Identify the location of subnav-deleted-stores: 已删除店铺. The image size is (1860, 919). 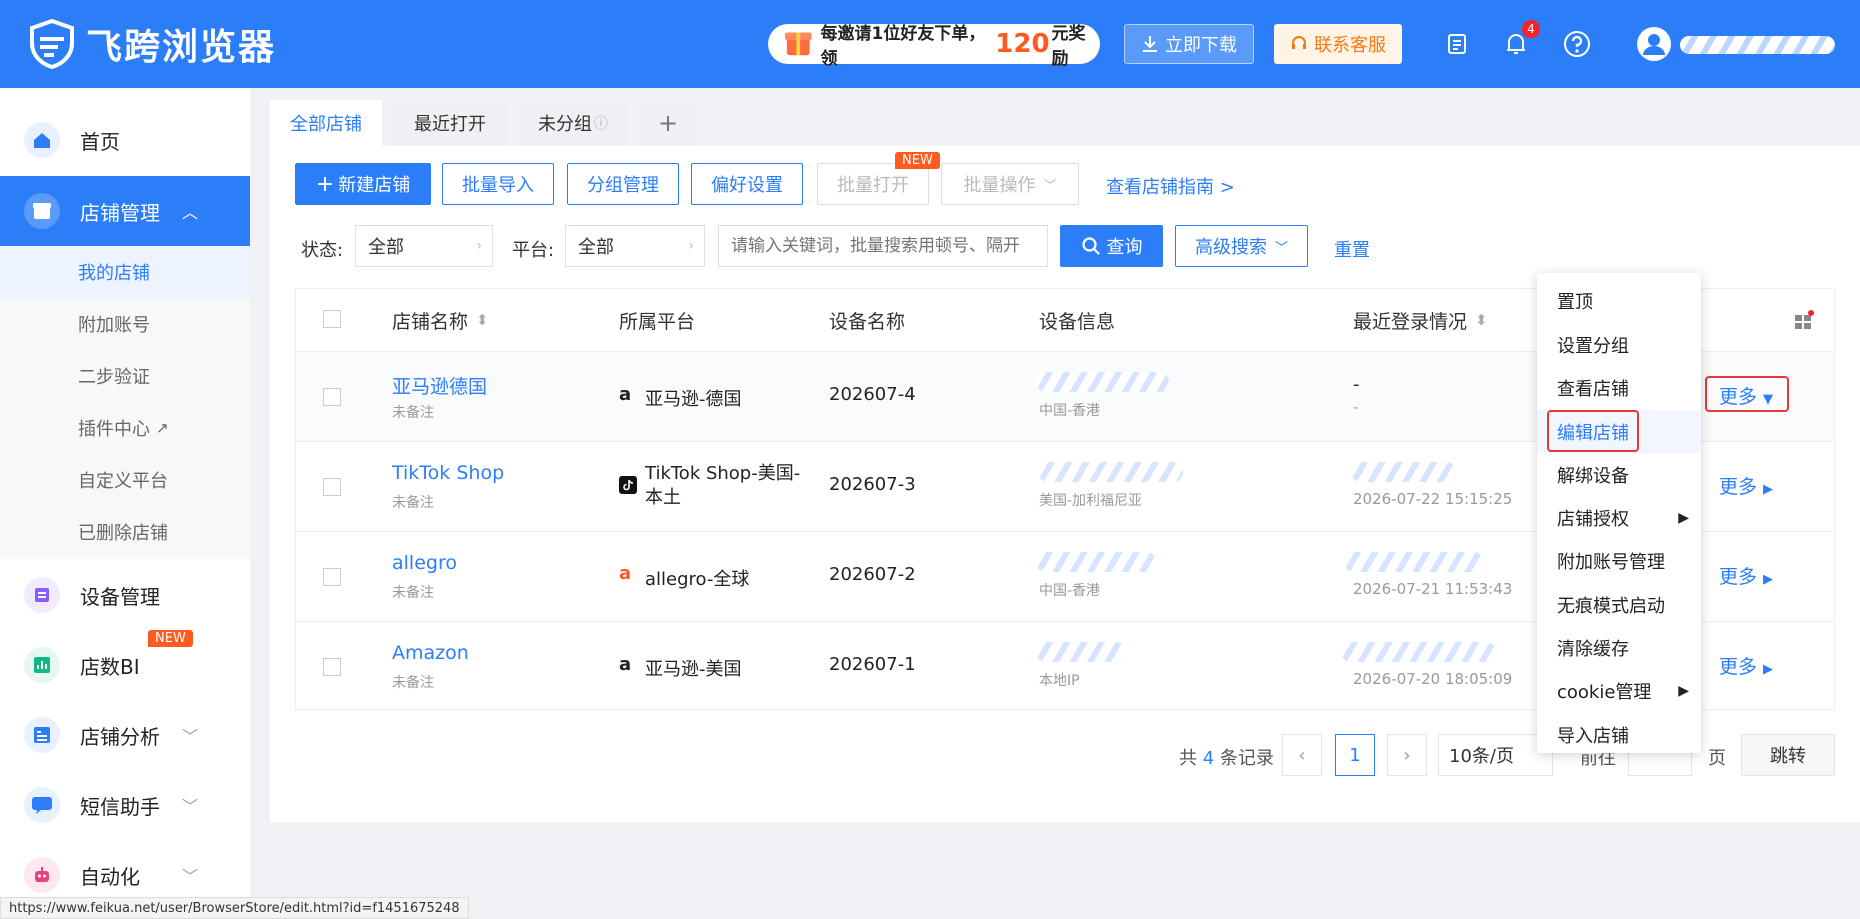
(125, 532).